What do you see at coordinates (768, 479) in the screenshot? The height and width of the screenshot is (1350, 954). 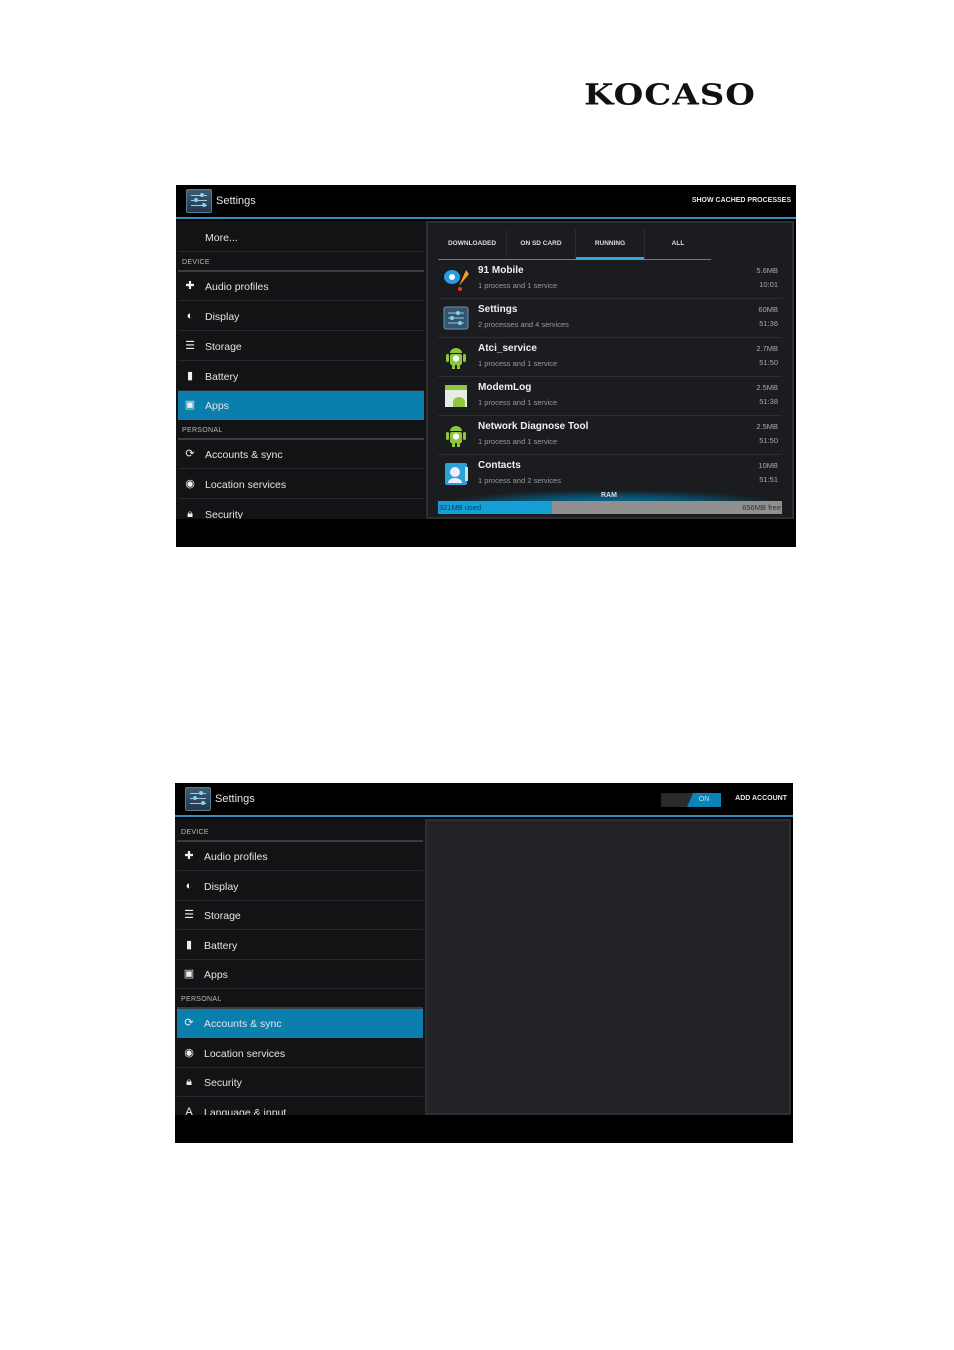 I see `process-time: 51:51` at bounding box center [768, 479].